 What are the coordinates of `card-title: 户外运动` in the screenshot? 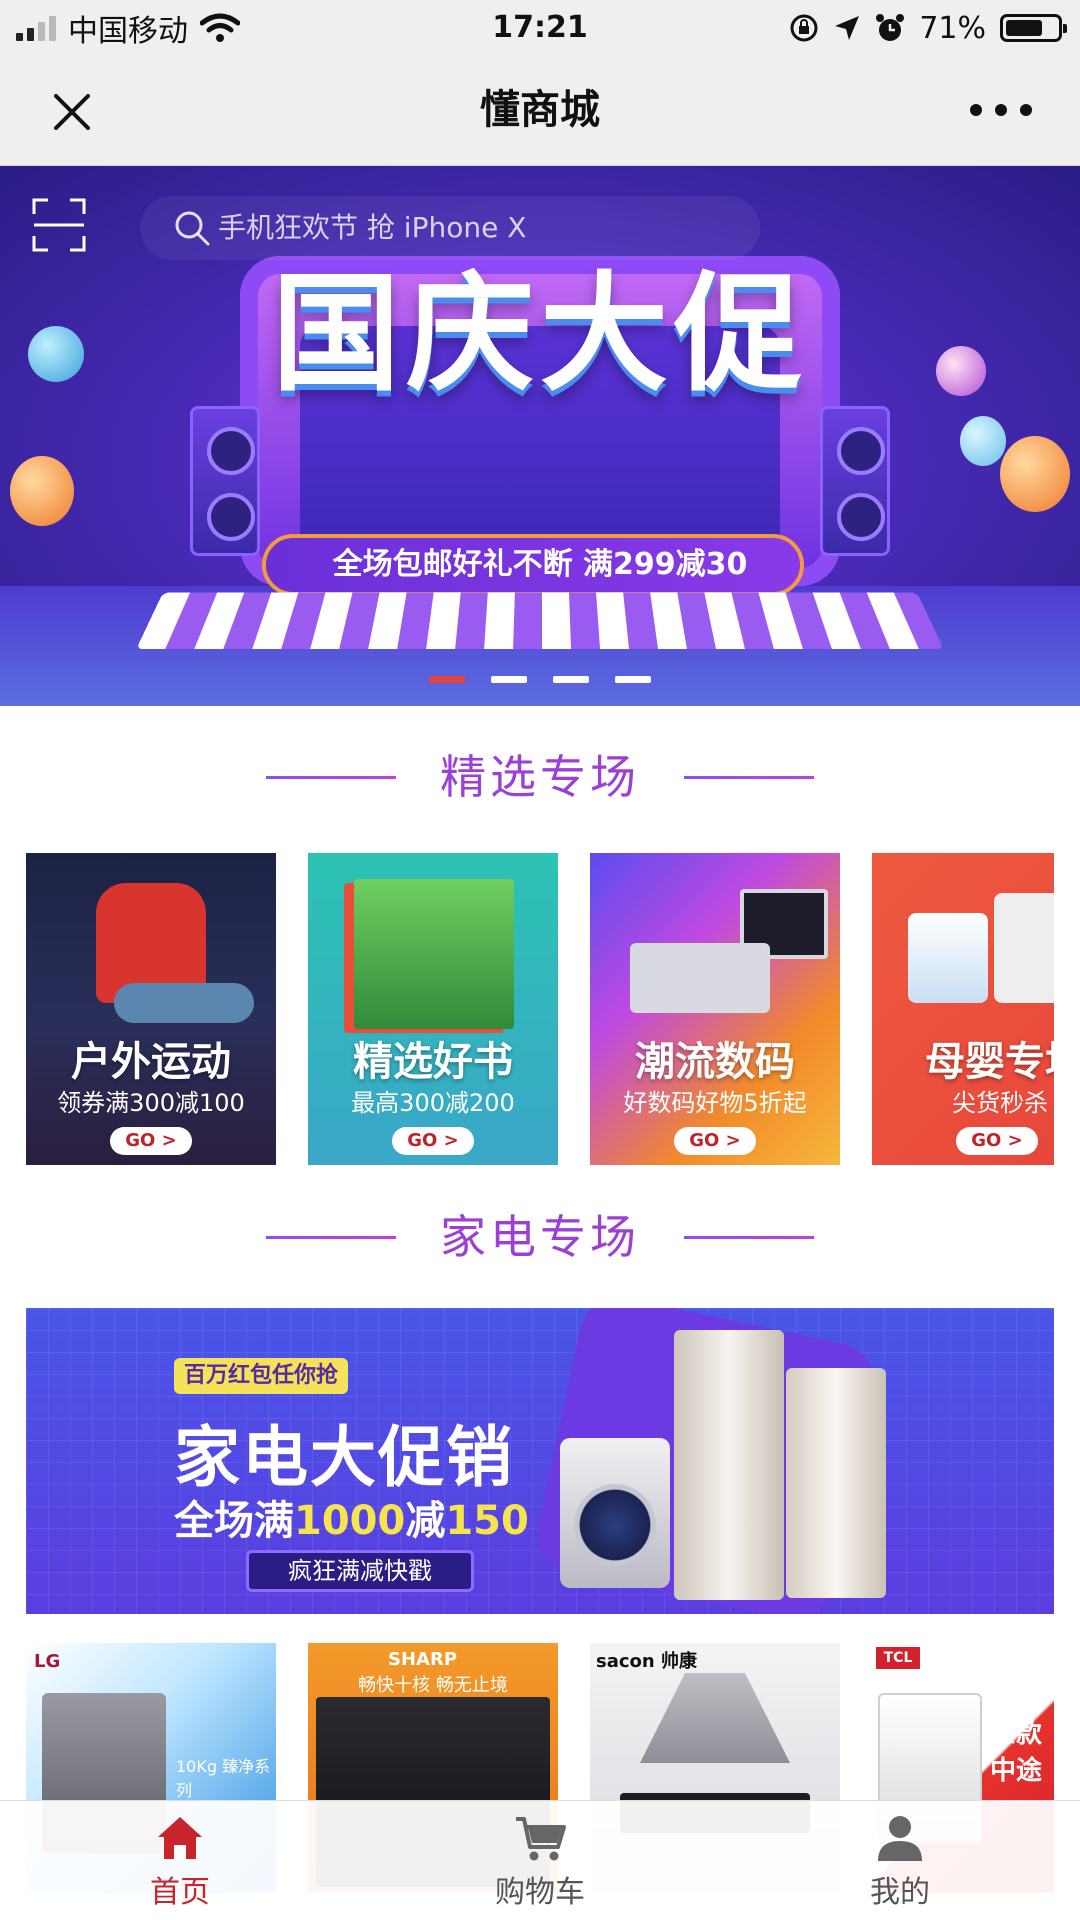 It's located at (151, 1062).